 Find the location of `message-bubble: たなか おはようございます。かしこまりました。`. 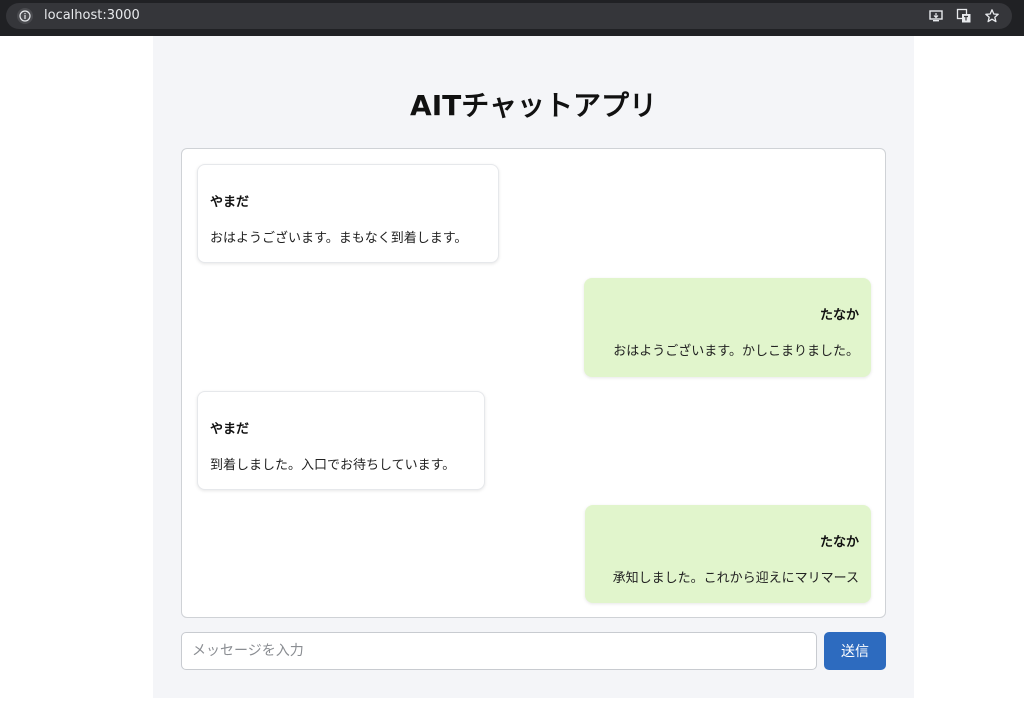

message-bubble: たなか おはようございます。かしこまりました。 is located at coordinates (727, 327).